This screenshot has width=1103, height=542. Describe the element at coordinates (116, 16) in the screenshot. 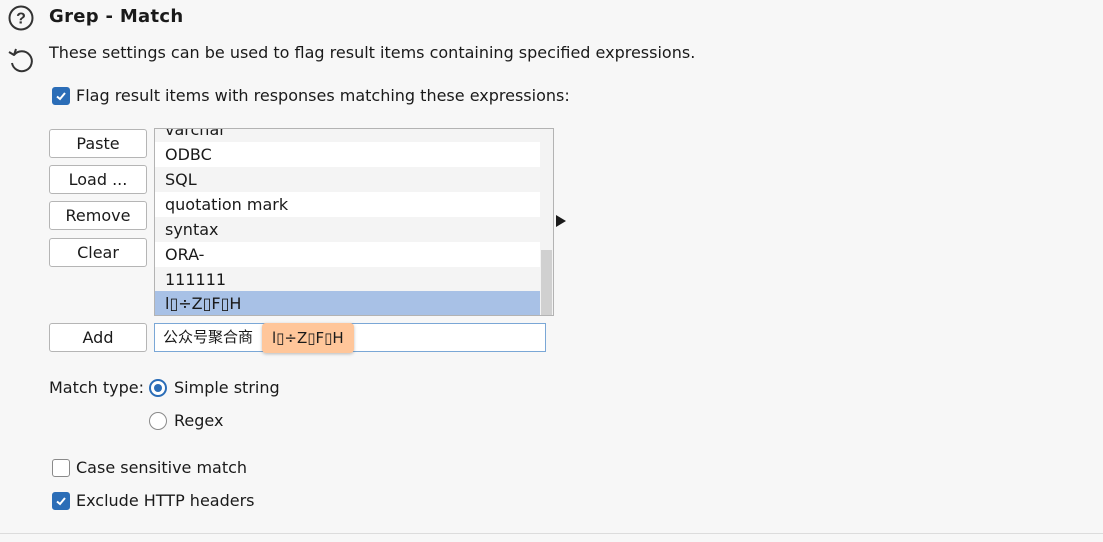

I see `section-title: Grep - Match` at that location.